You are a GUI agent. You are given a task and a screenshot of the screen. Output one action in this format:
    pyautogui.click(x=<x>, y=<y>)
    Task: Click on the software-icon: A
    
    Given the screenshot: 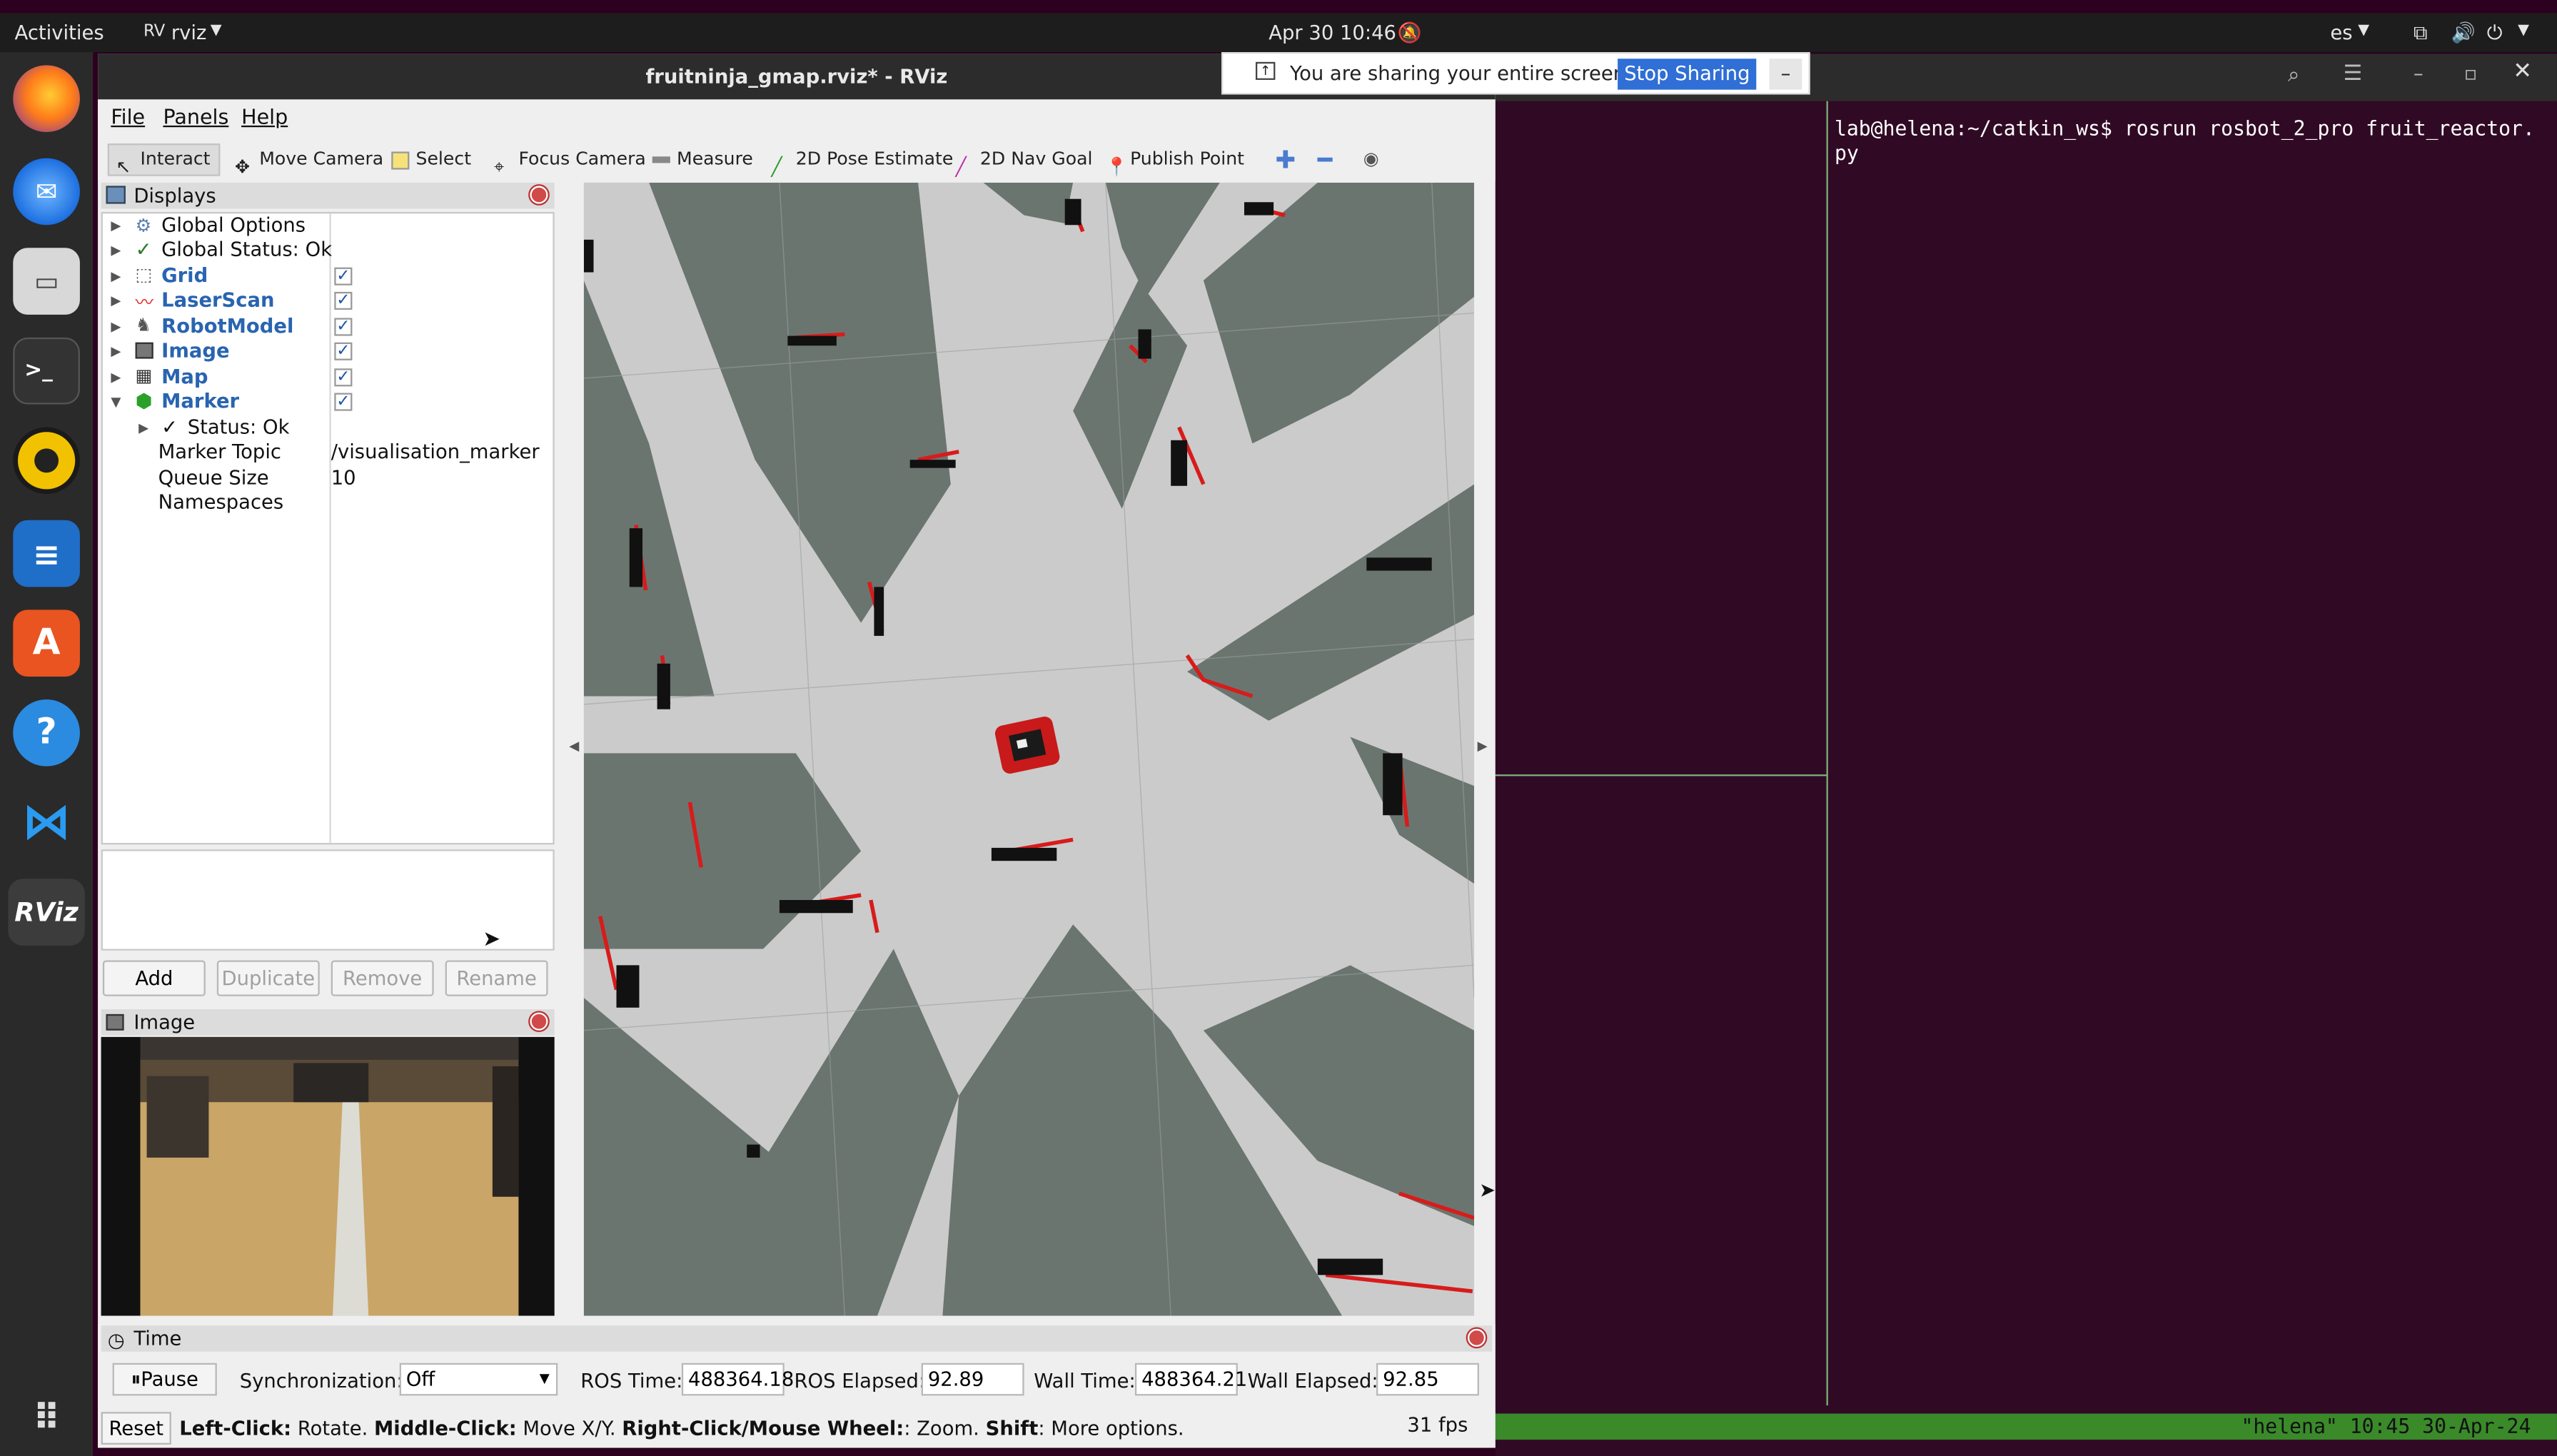 What is the action you would take?
    pyautogui.click(x=46, y=643)
    